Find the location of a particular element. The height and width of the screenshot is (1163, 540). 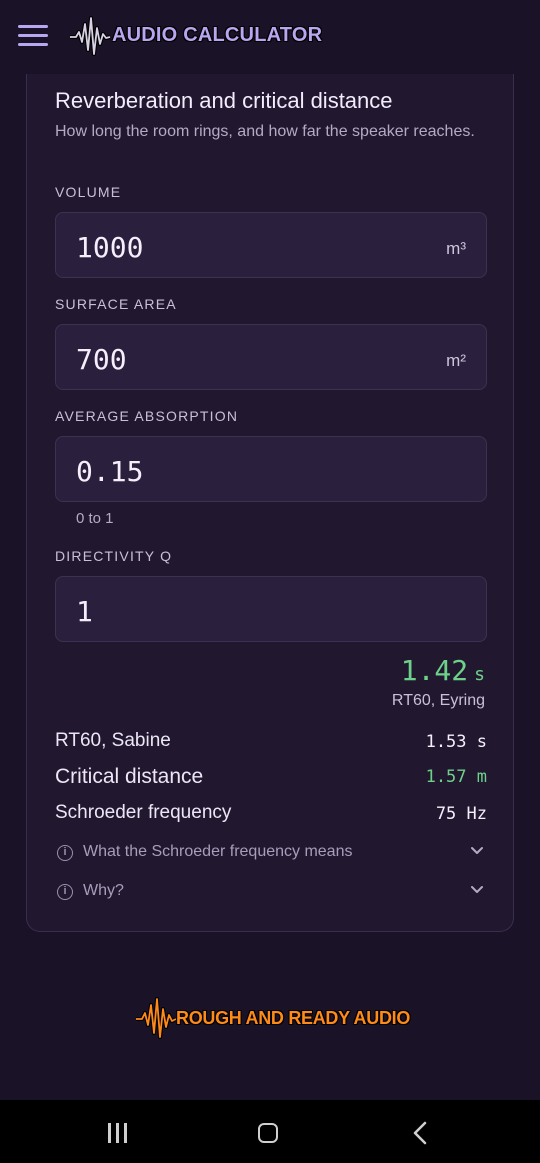

result-row-critical-distance: Critical distance 1.57 m is located at coordinates (271, 779).